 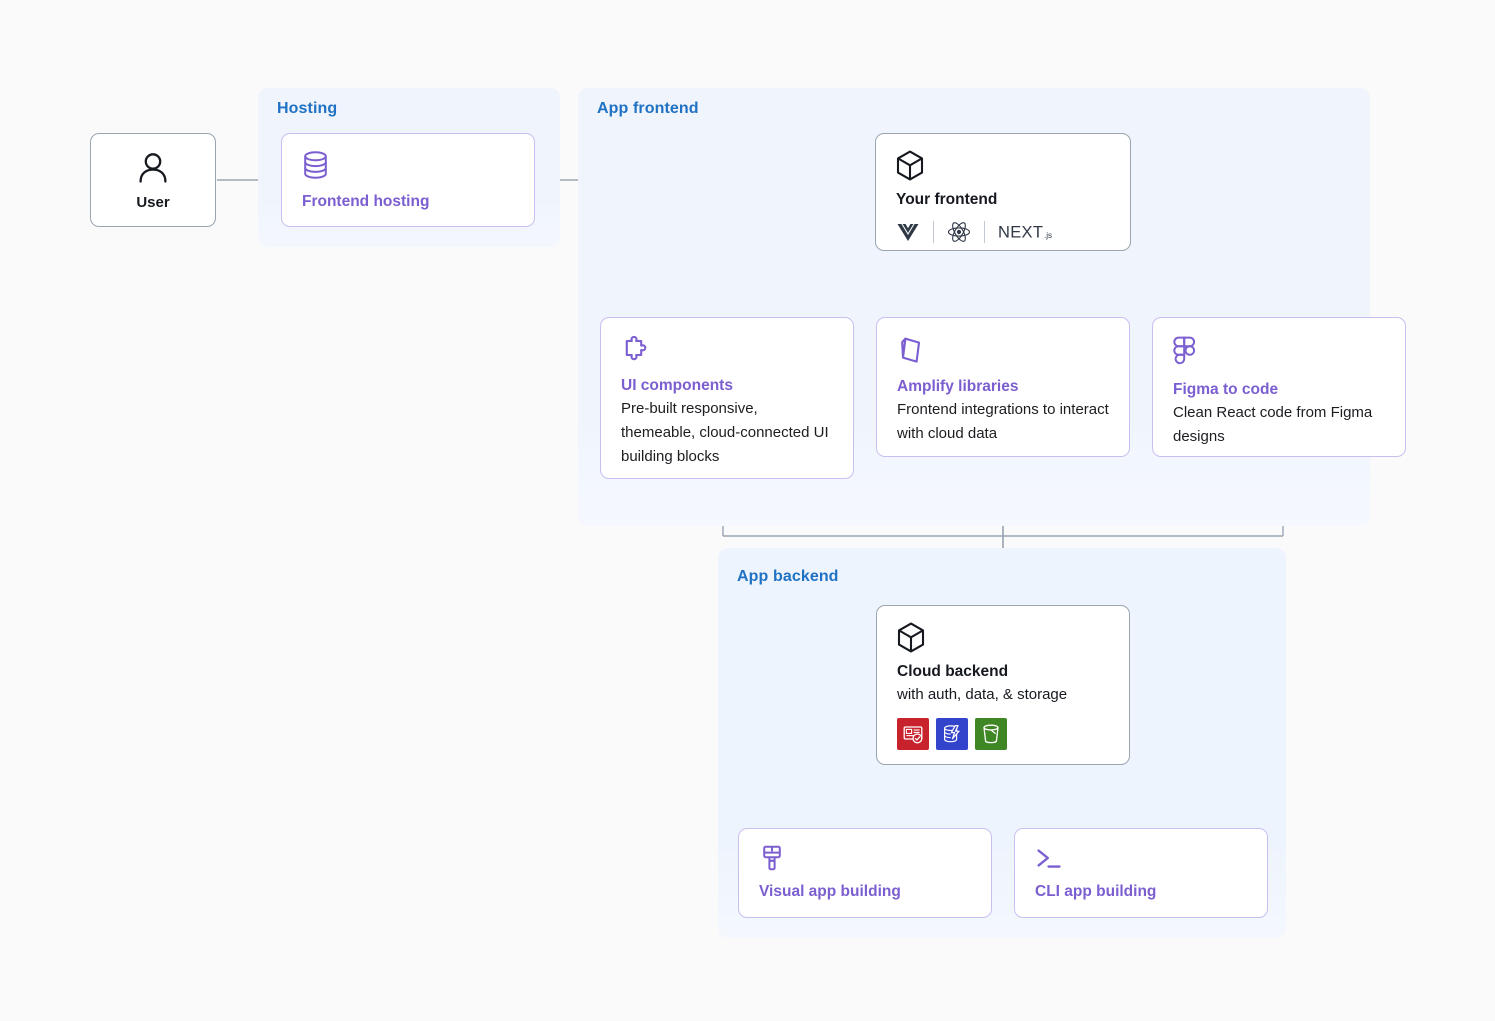 I want to click on frontend-hosting-title: Frontend hosting, so click(x=366, y=201).